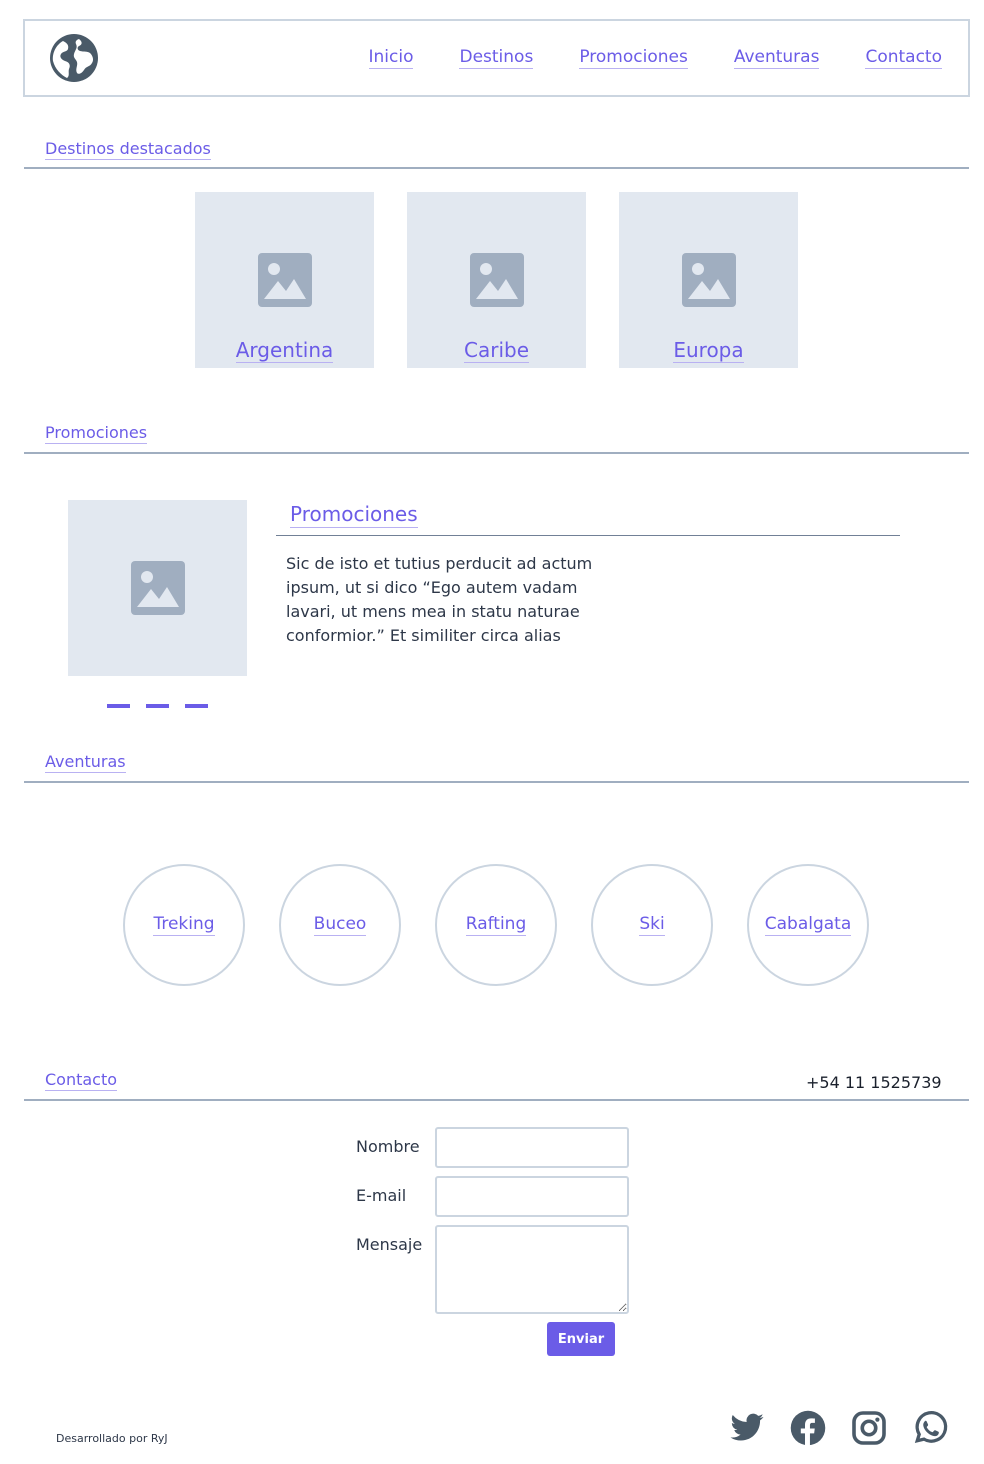  I want to click on name-label: Nombre, so click(388, 1146).